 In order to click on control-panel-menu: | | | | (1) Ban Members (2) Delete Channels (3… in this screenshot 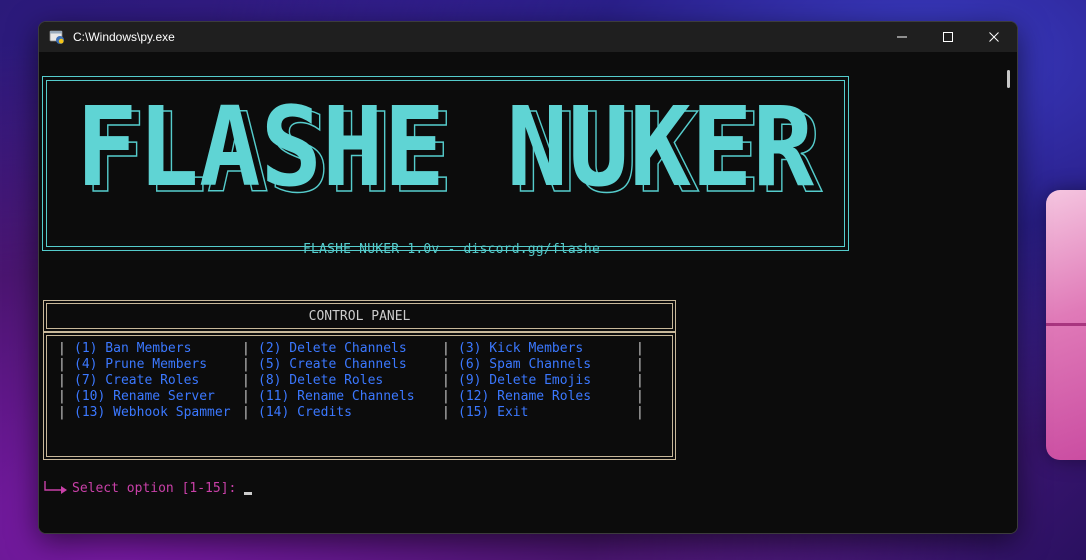, I will do `click(359, 396)`.